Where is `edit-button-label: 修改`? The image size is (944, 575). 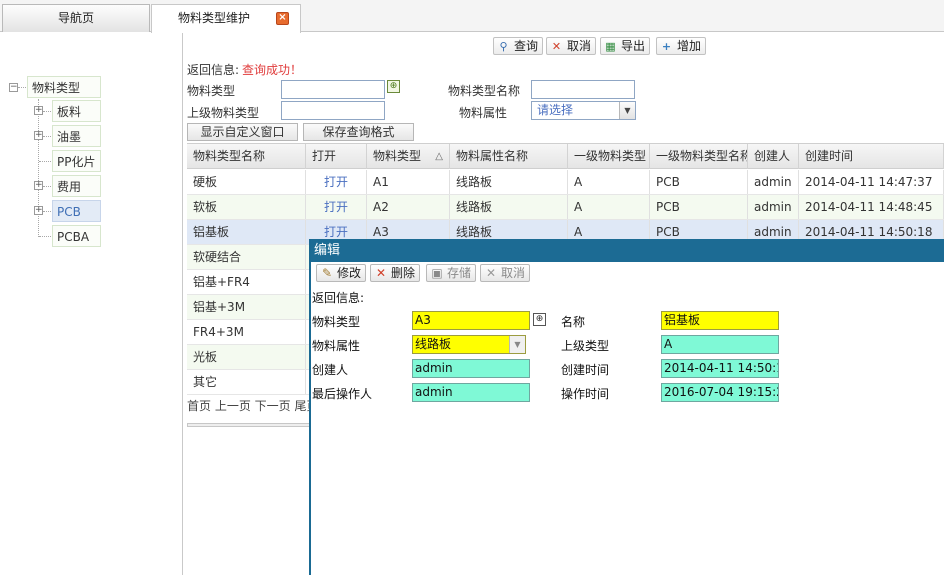 edit-button-label: 修改 is located at coordinates (349, 273).